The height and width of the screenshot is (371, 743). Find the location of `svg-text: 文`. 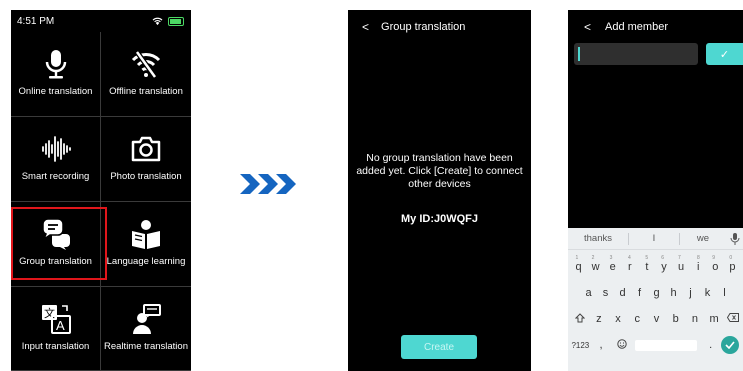

svg-text: 文 is located at coordinates (49, 313).